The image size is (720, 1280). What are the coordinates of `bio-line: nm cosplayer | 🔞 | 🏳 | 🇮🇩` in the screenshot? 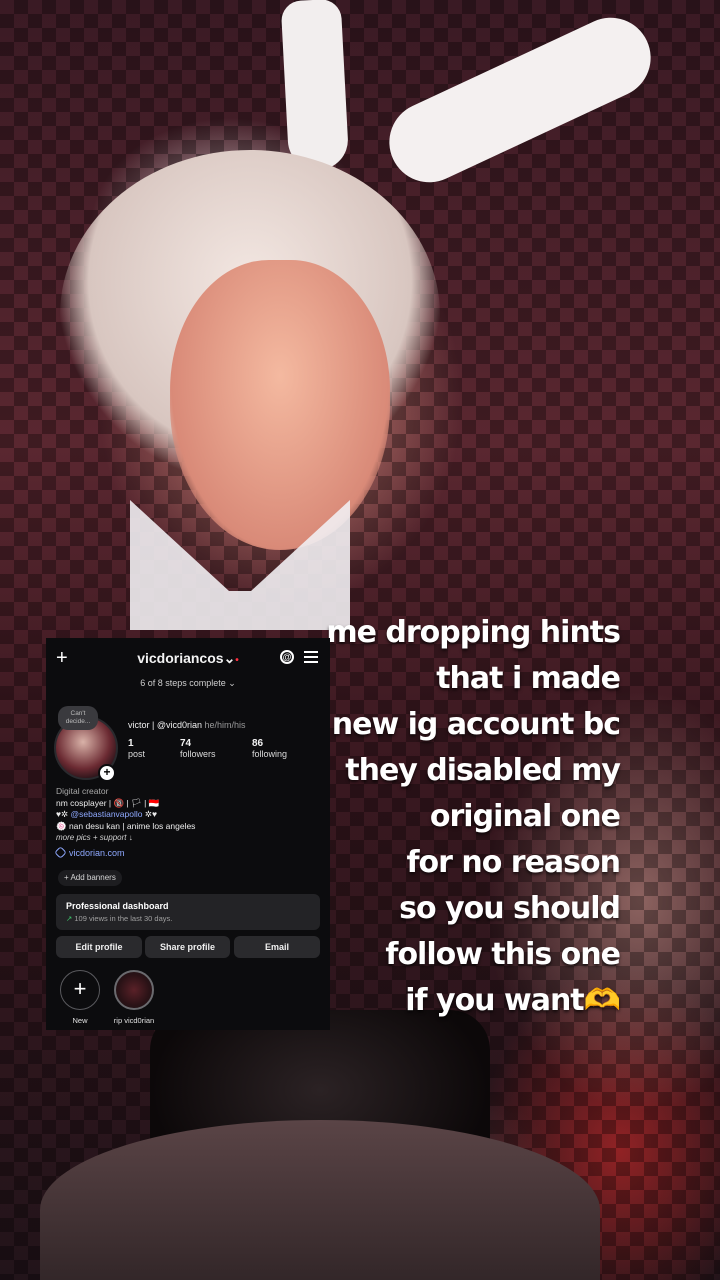 It's located at (108, 802).